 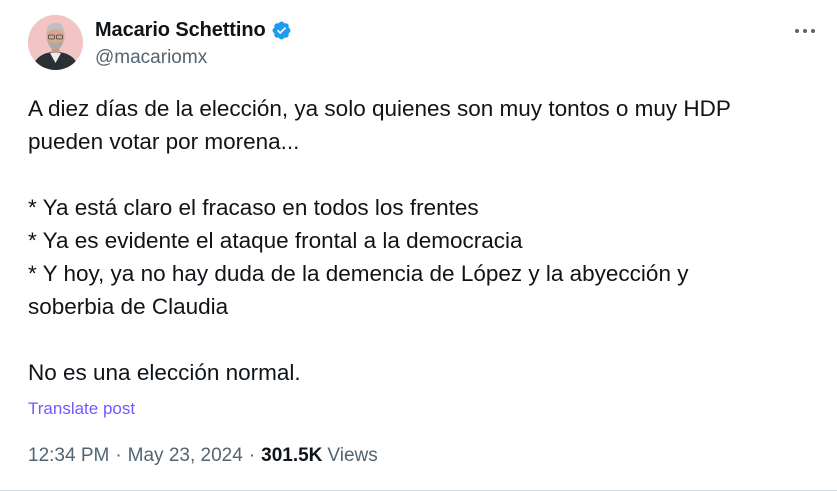 What do you see at coordinates (151, 58) in the screenshot?
I see `author-handle: @macariomx` at bounding box center [151, 58].